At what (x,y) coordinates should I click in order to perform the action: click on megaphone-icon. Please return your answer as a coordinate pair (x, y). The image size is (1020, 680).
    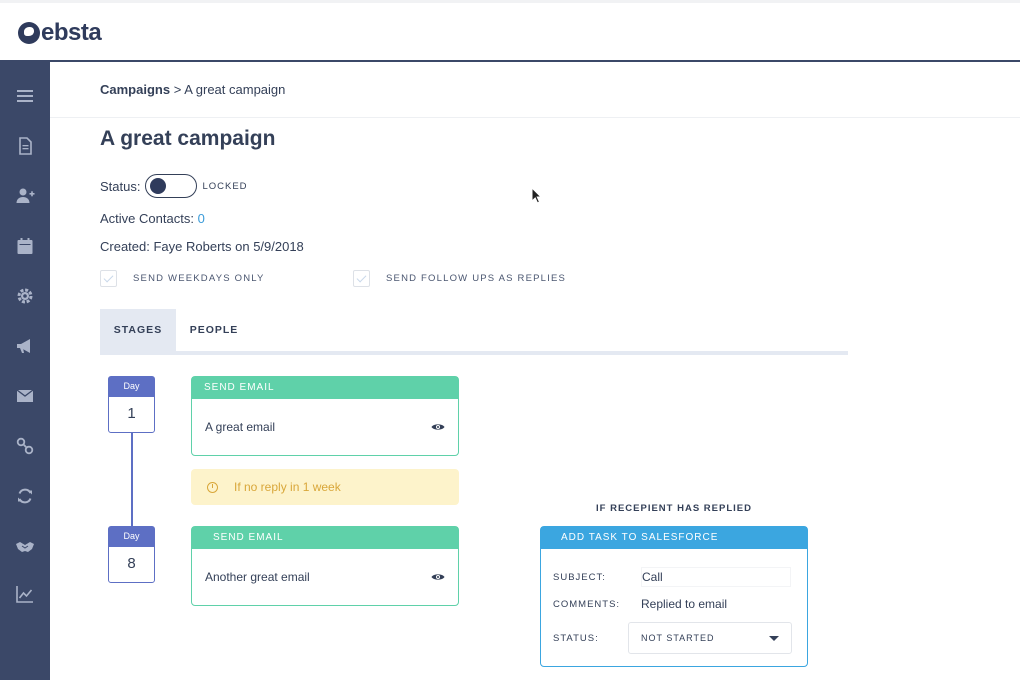
    Looking at the image, I should click on (25, 346).